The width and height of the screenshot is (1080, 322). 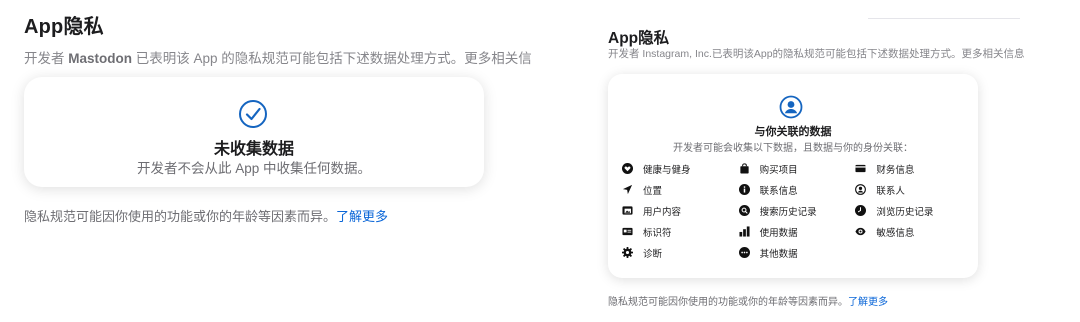 I want to click on right-page-title: App隐私, so click(x=639, y=38).